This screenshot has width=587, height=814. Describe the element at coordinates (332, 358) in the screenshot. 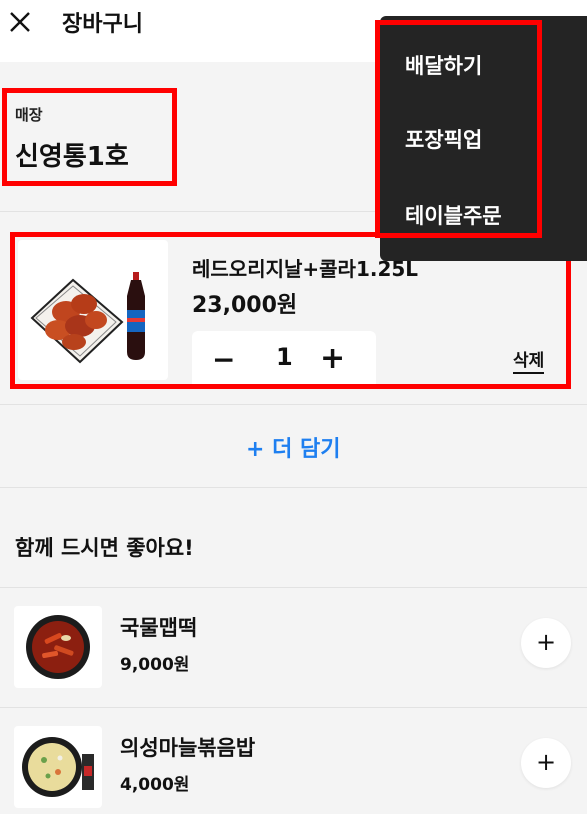

I see `increase-quantity-button: +` at that location.